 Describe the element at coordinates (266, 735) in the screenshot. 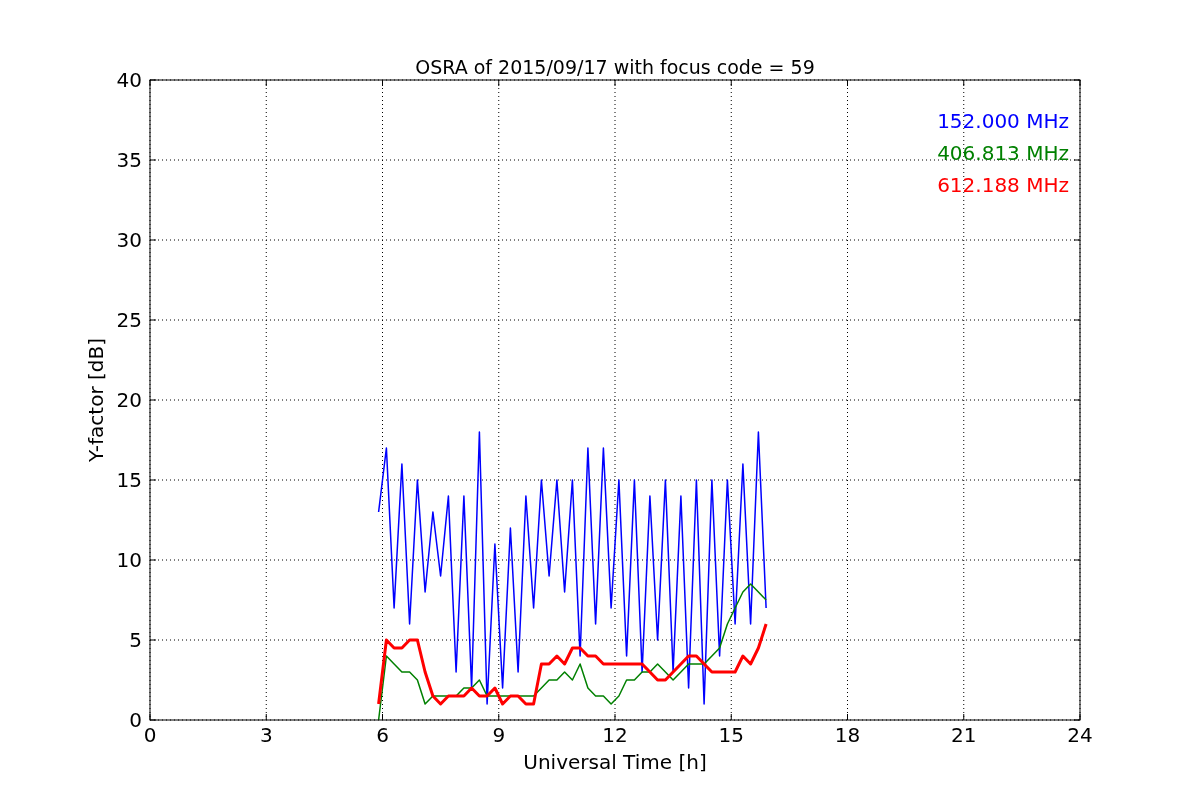

I see `x-tick-label: 3` at that location.